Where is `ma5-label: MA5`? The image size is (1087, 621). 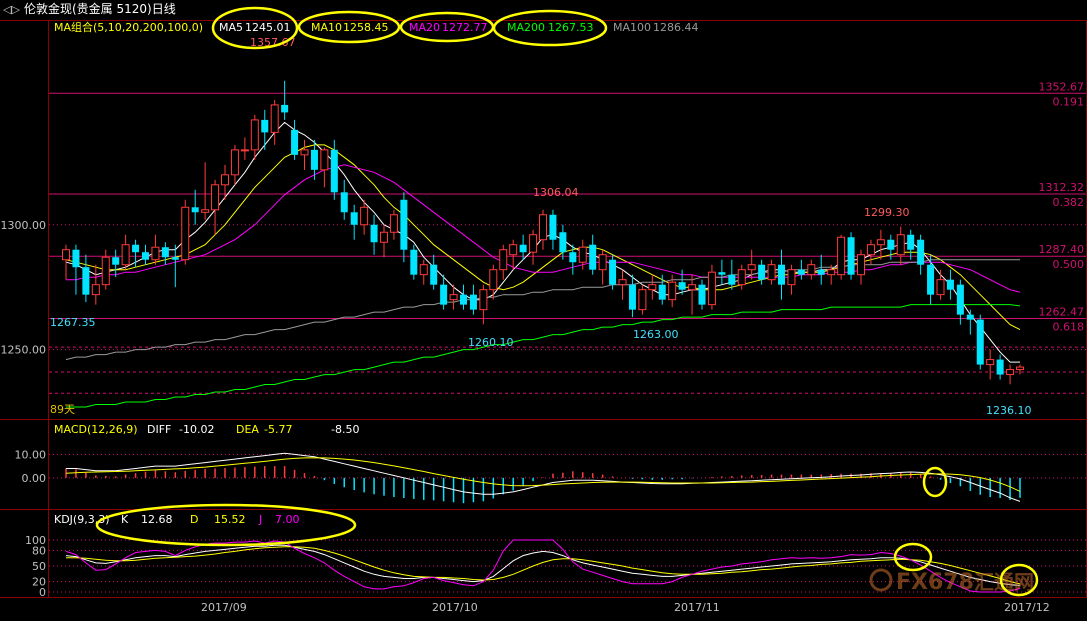 ma5-label: MA5 is located at coordinates (231, 27).